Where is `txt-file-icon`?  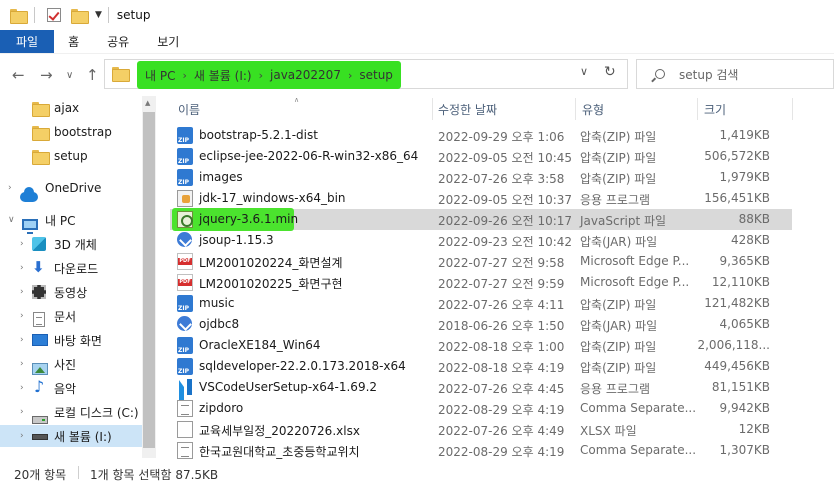 txt-file-icon is located at coordinates (185, 450).